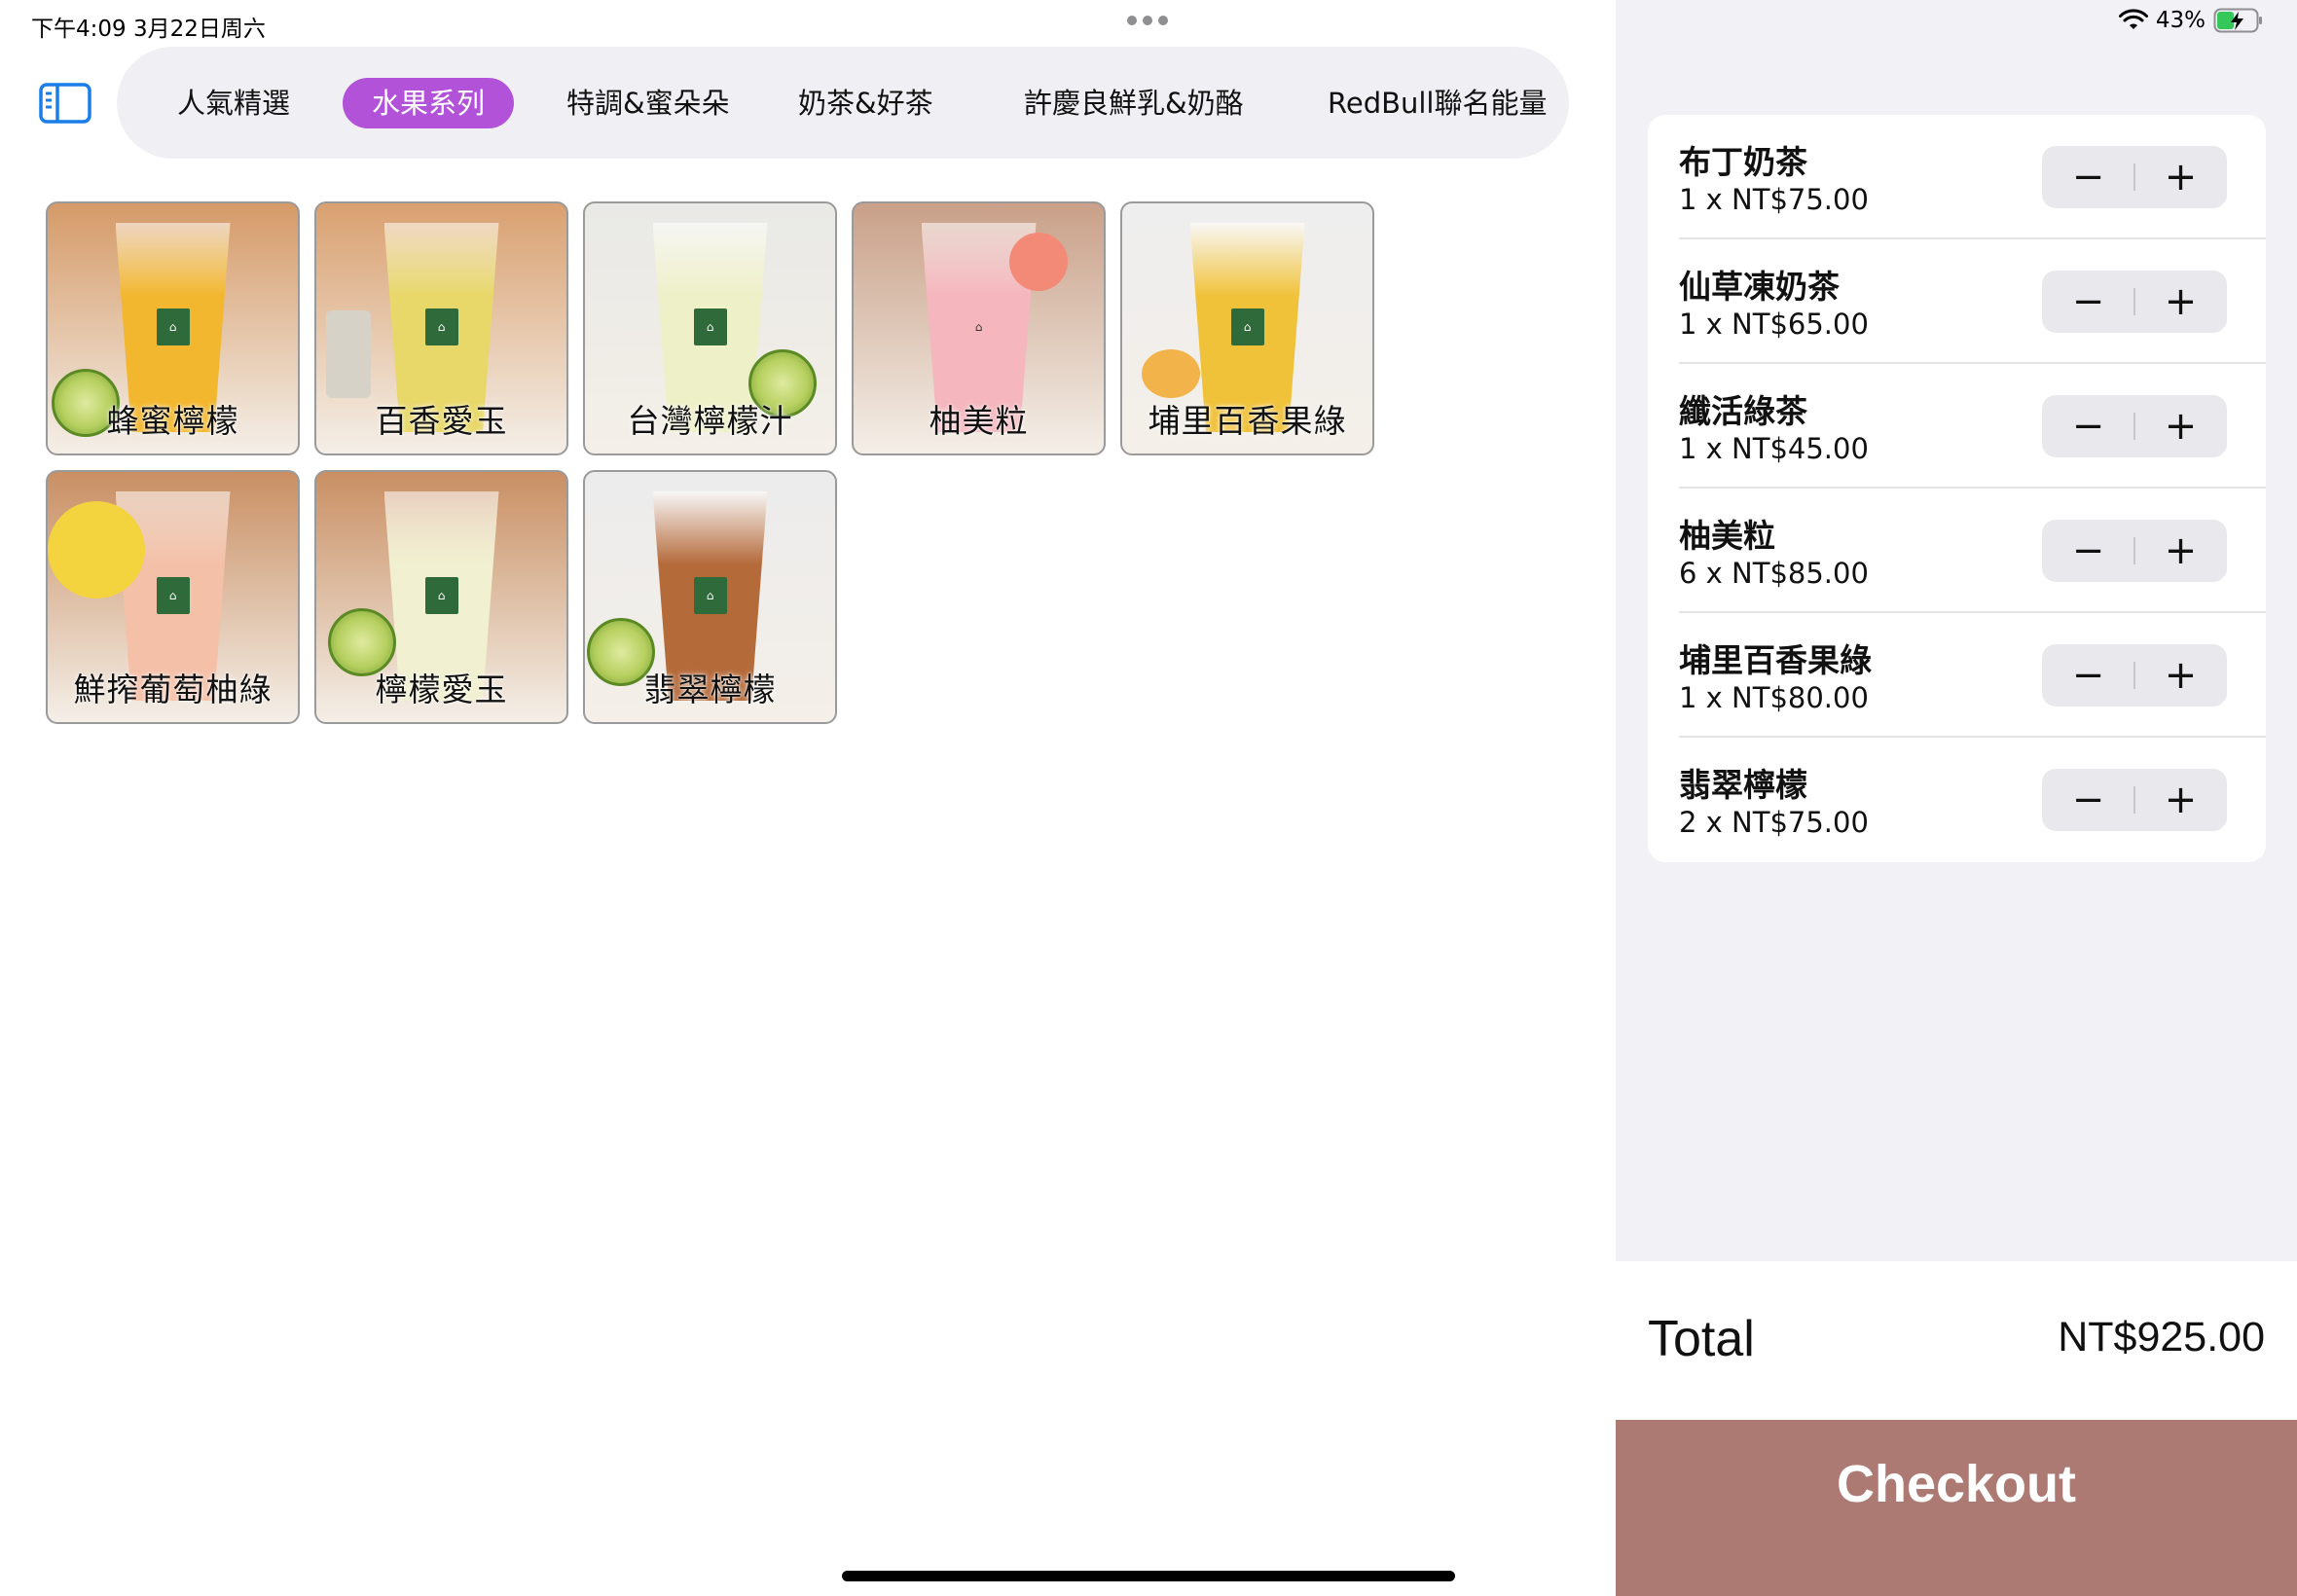 This screenshot has width=2297, height=1596. I want to click on product-card: ⌂ 翡翠檸檬, so click(710, 597).